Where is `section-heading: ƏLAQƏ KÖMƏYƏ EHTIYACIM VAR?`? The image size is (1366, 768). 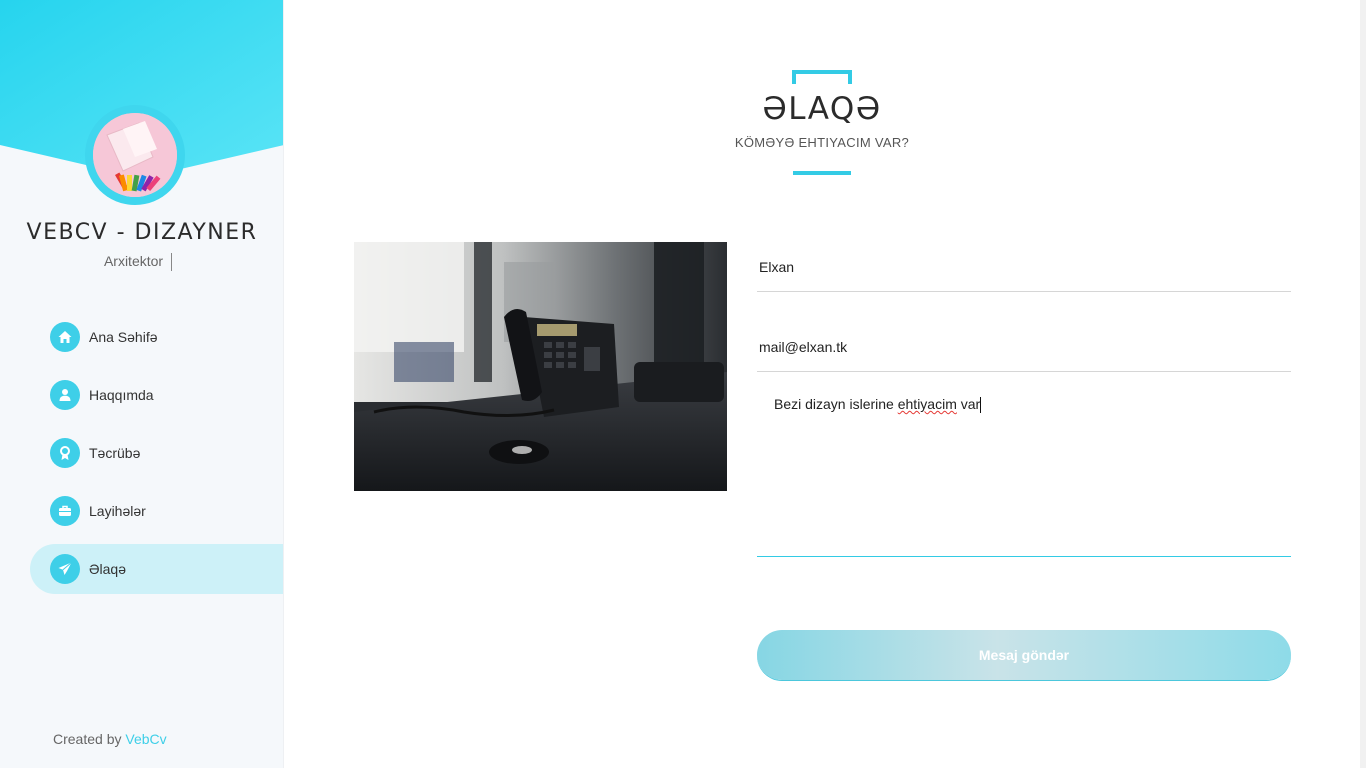 section-heading: ƏLAQƏ KÖMƏYƏ EHTIYACIM VAR? is located at coordinates (822, 122).